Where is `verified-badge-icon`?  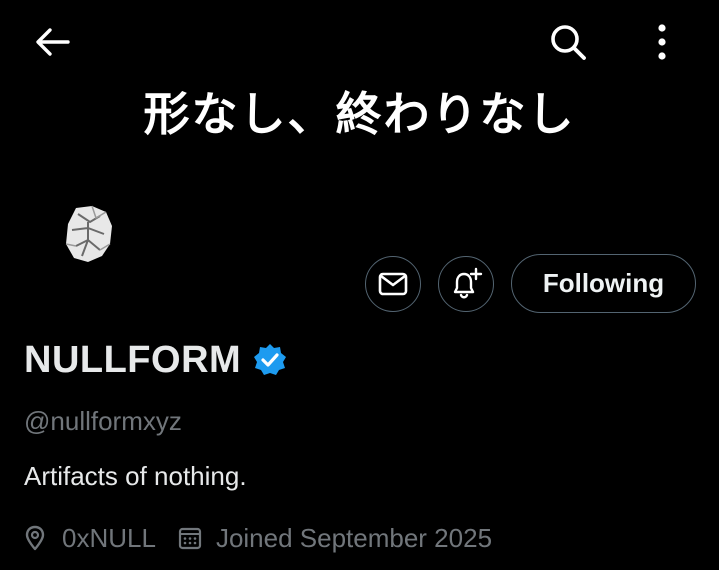
verified-badge-icon is located at coordinates (270, 360).